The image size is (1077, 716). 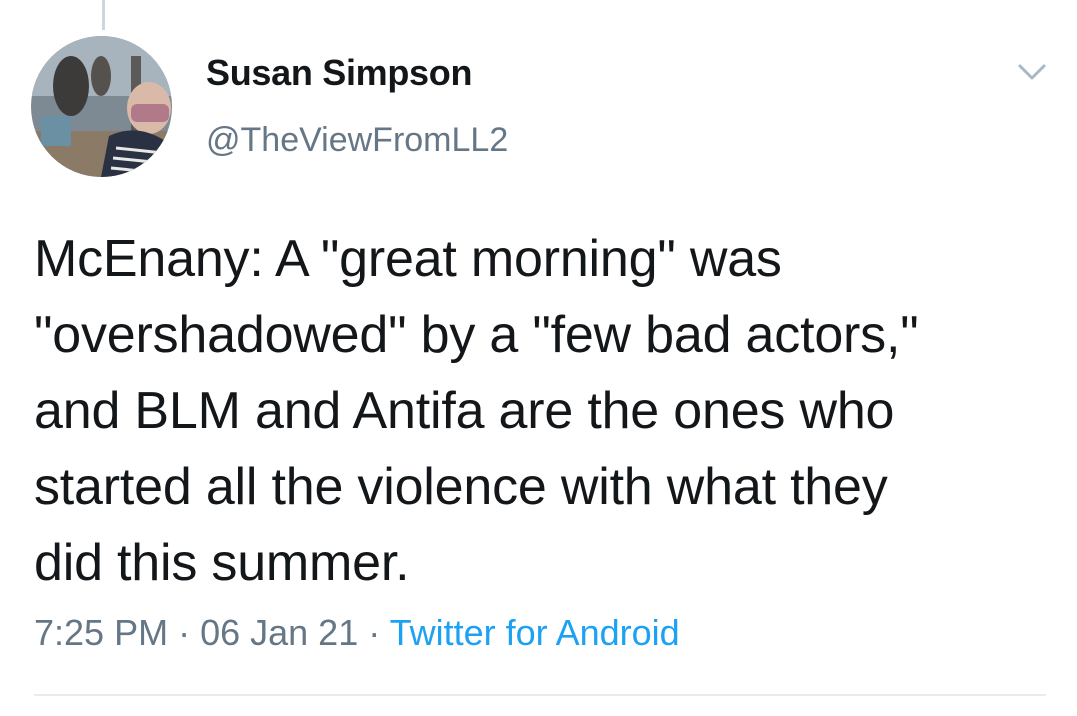 I want to click on tweet-source-link: Twitter for Android, so click(x=535, y=632).